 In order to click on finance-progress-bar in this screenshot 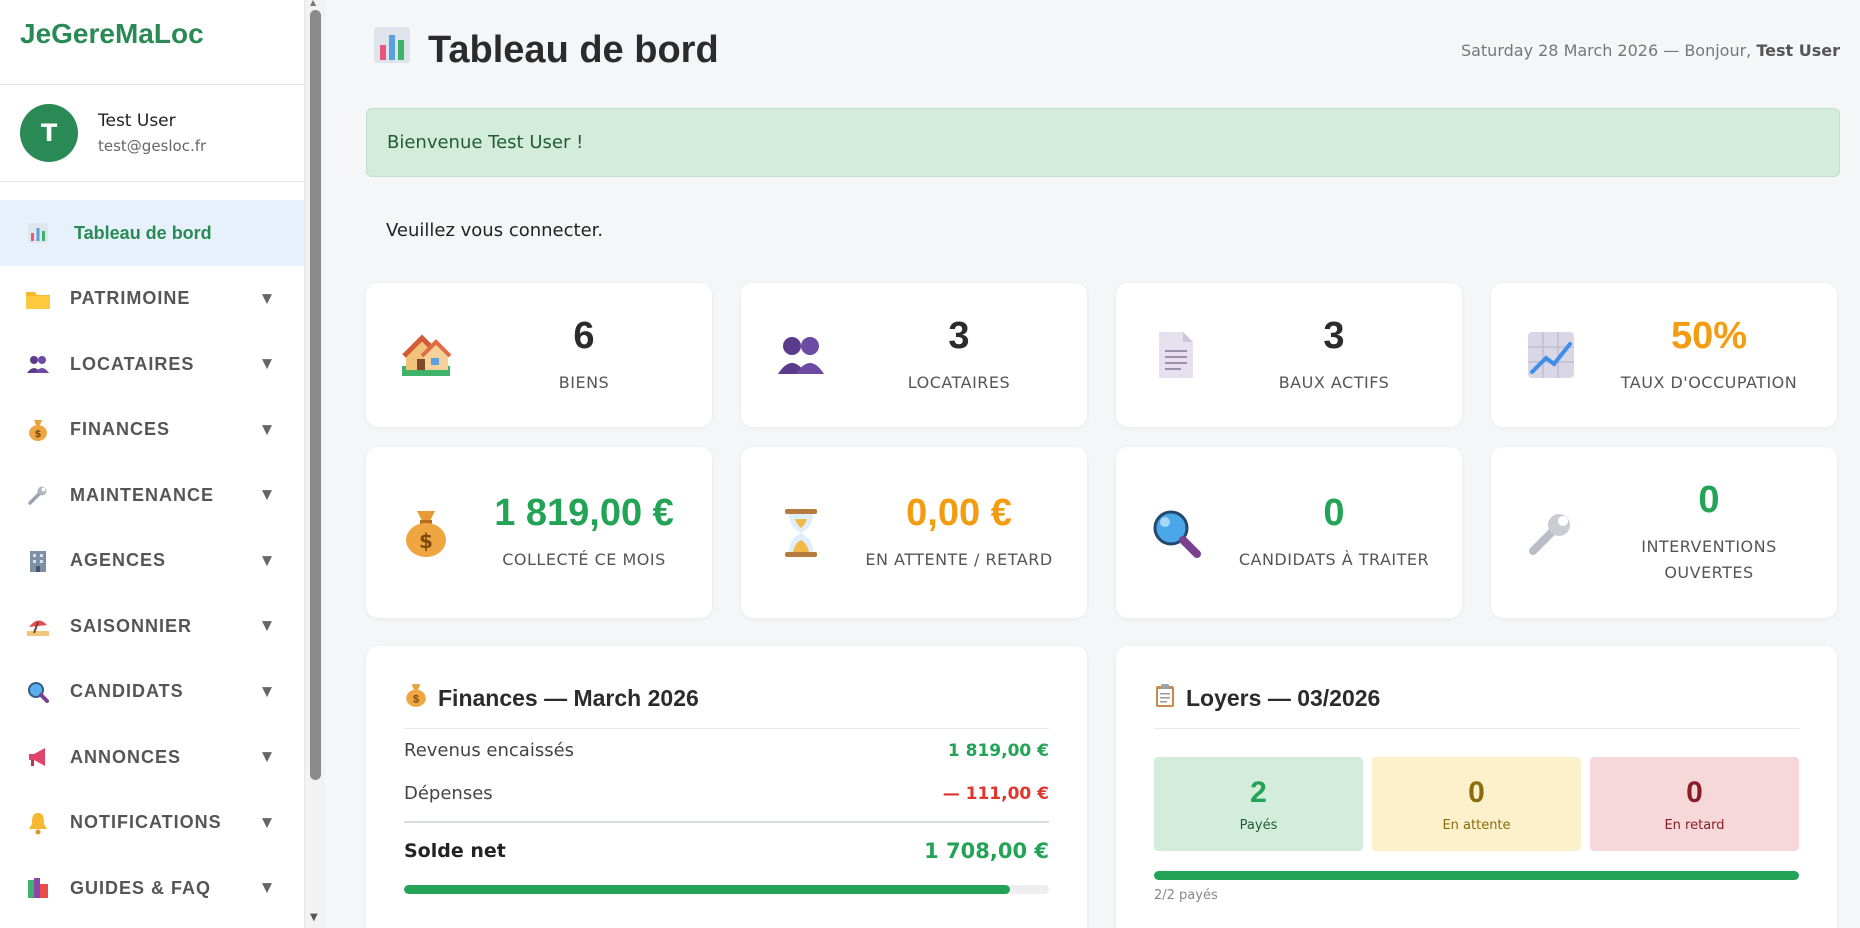, I will do `click(726, 889)`.